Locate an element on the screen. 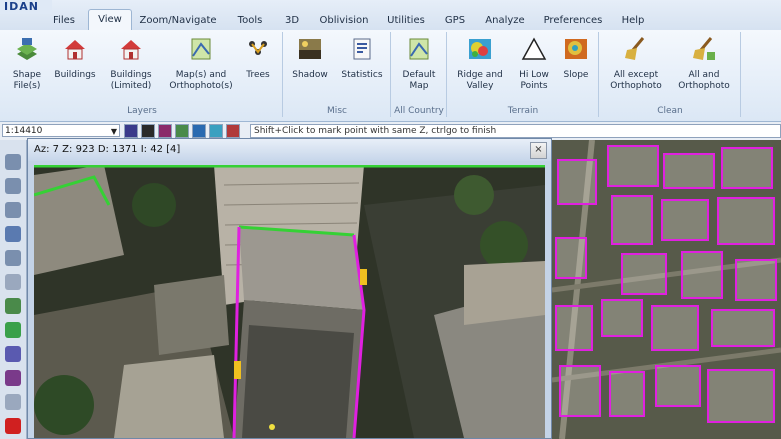  tab-view: View is located at coordinates (110, 20).